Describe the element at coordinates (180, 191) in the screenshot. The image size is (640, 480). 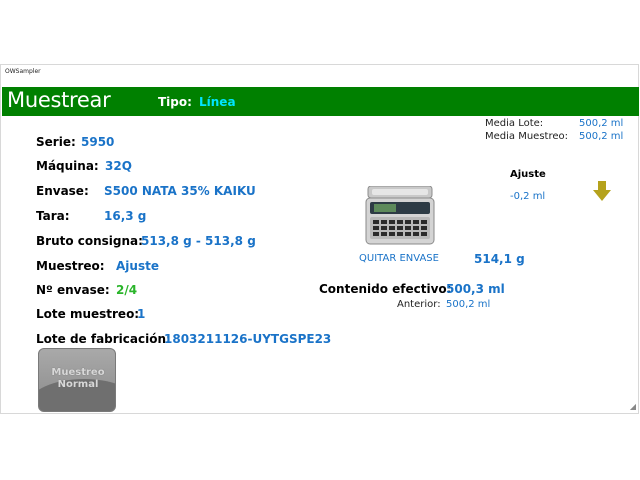
I see `envase-value: S500 NATA 35% KAIKU` at that location.